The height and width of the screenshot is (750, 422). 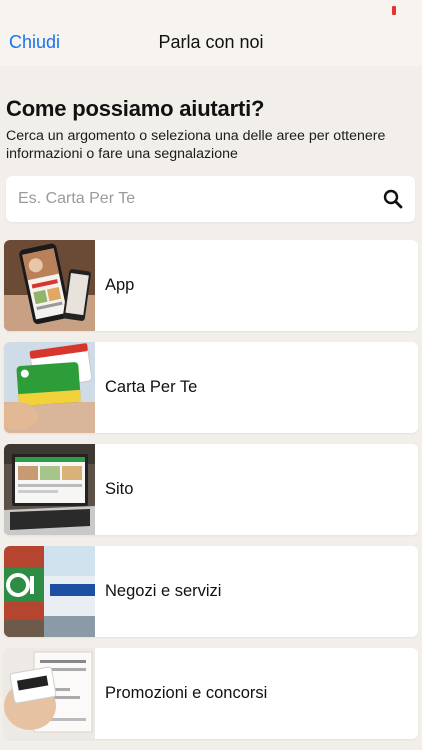 What do you see at coordinates (49, 489) in the screenshot?
I see `laptop-thumbnail-image` at bounding box center [49, 489].